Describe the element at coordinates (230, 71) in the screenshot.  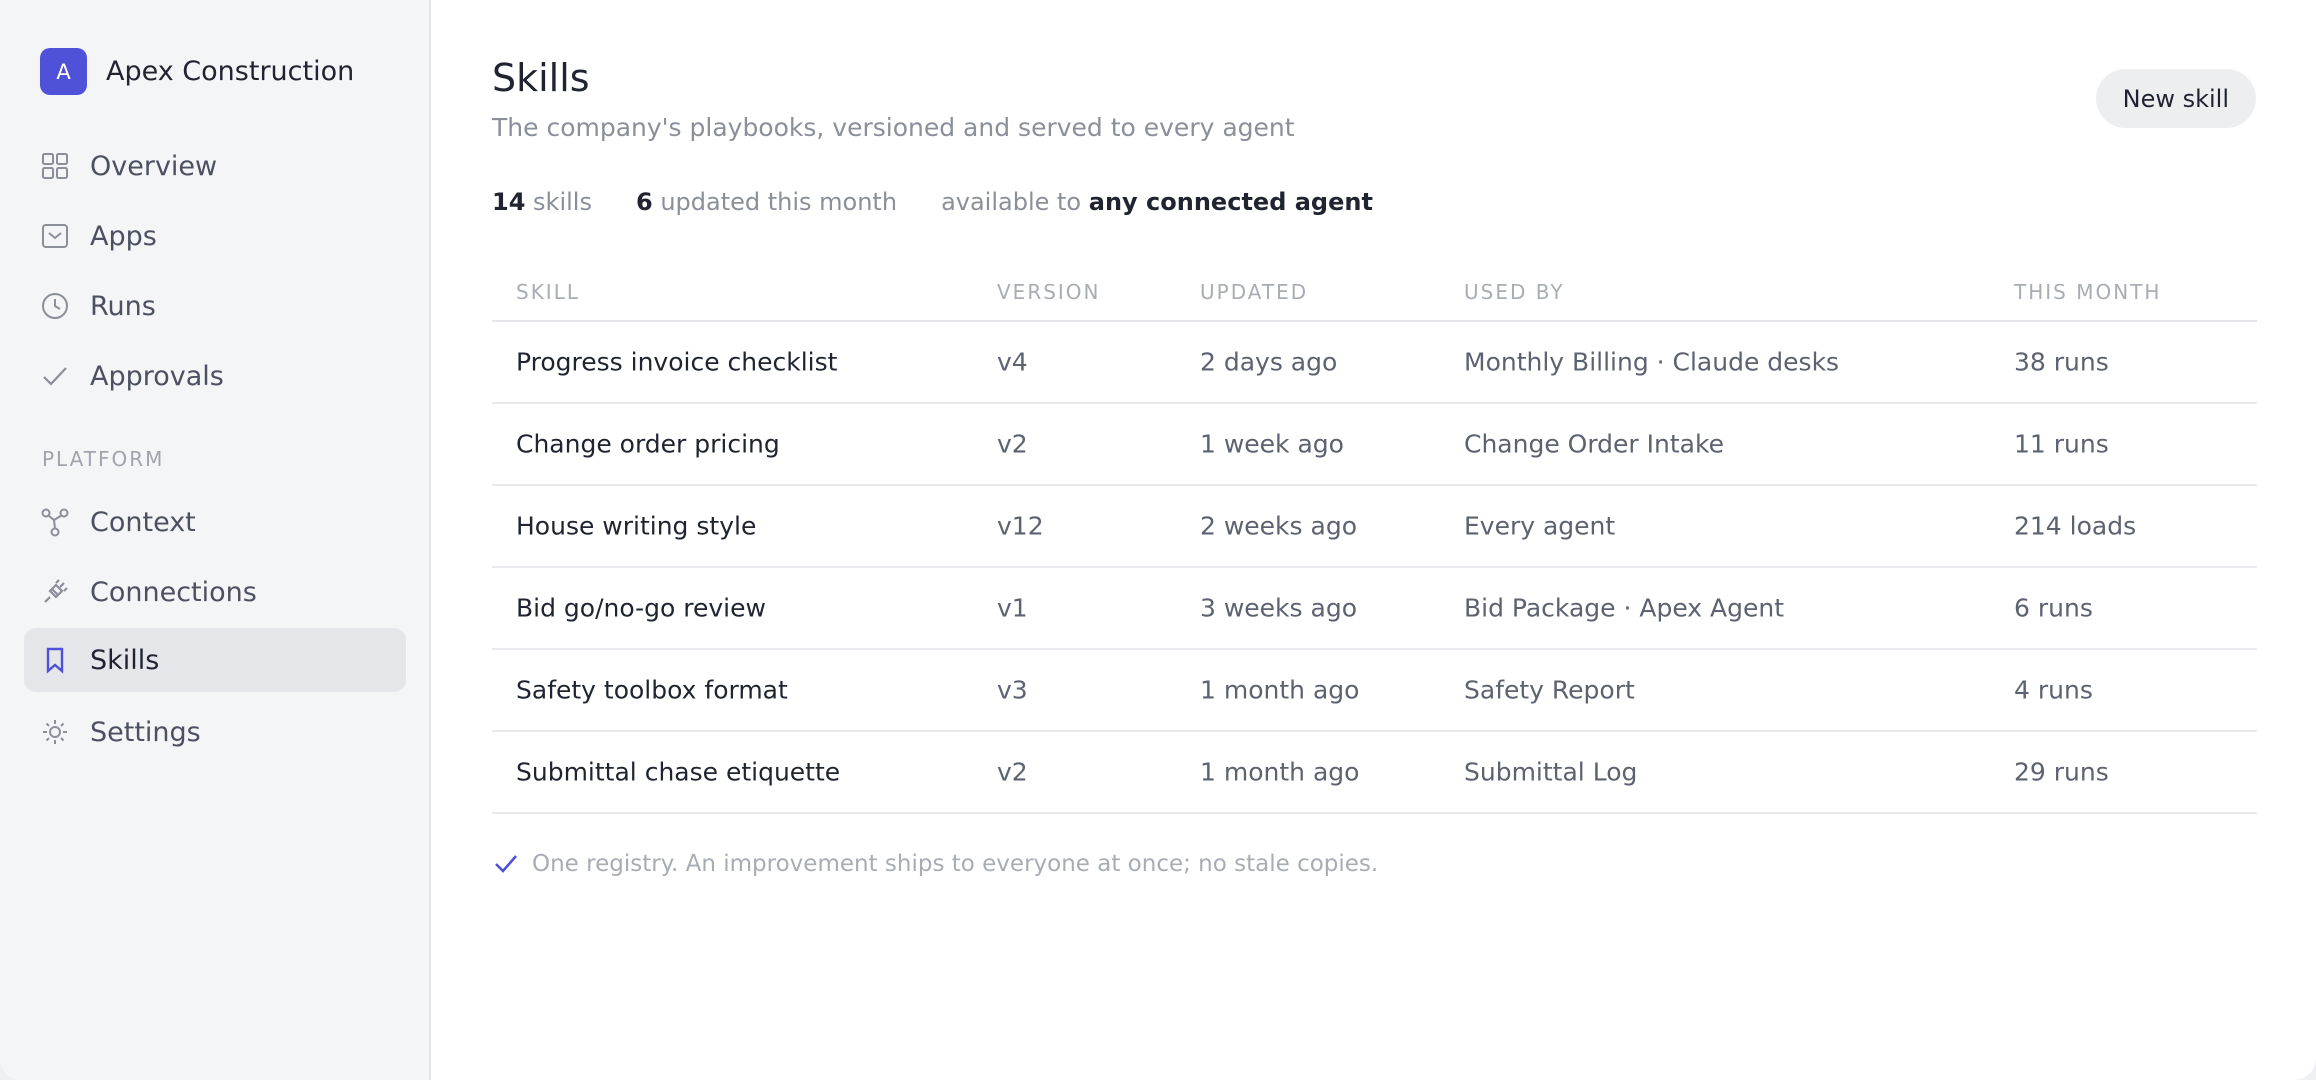
I see `brand-name: Apex Construction` at that location.